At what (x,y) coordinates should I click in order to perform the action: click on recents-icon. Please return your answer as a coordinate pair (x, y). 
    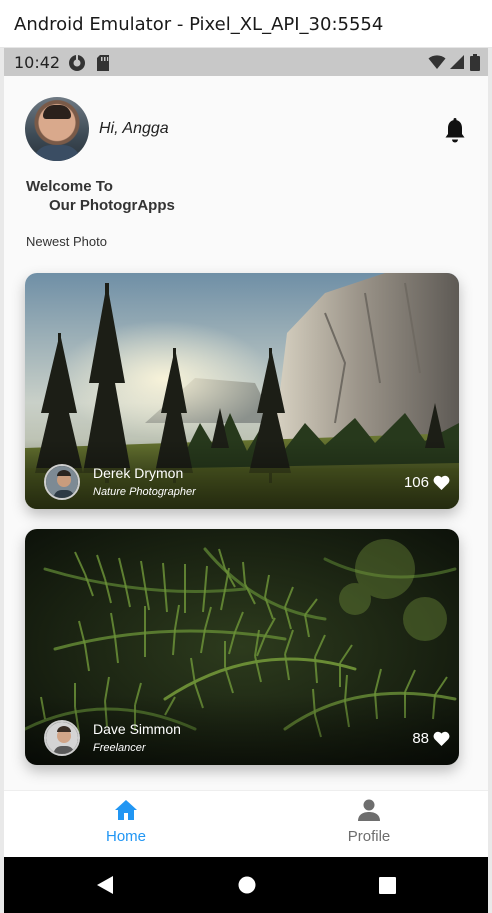
    Looking at the image, I should click on (387, 885).